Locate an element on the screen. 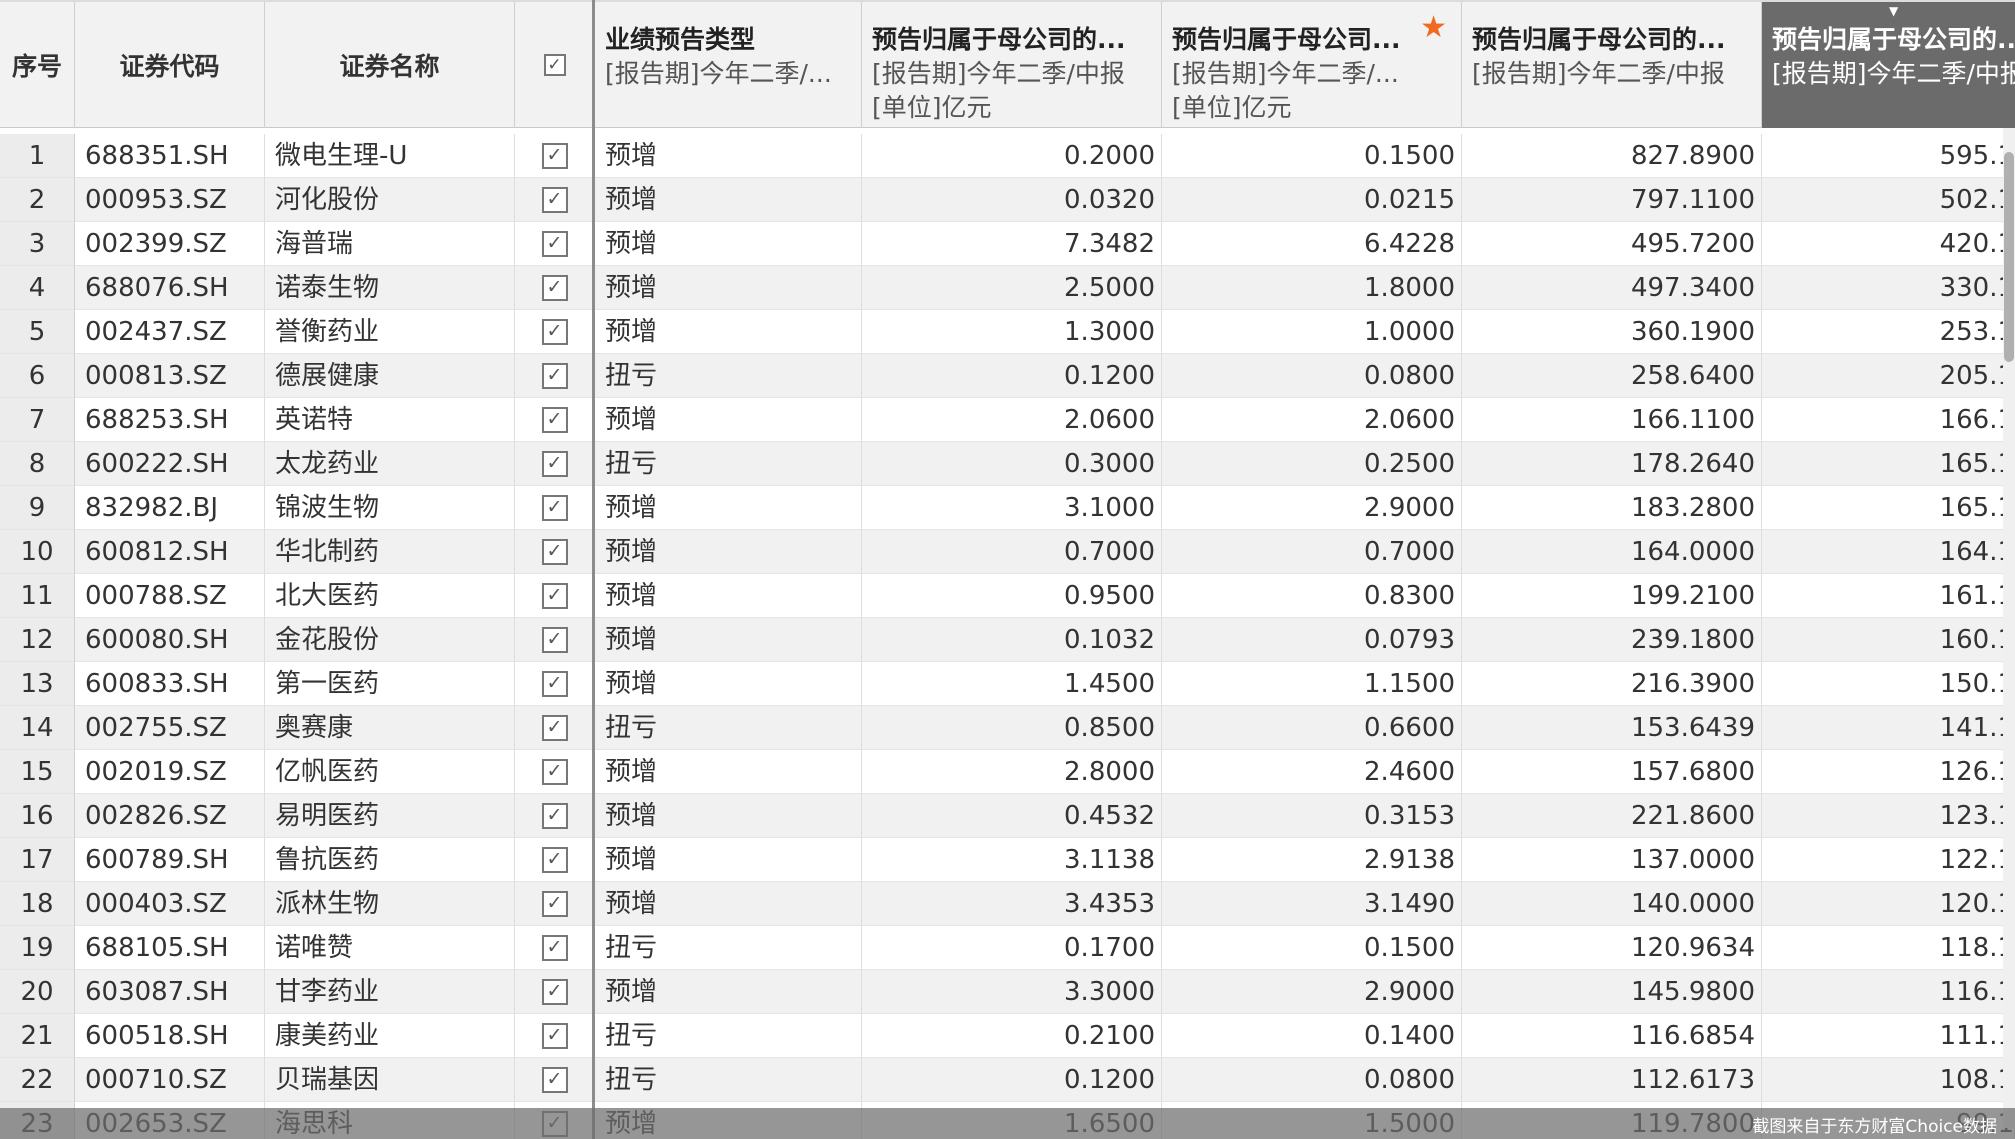 The image size is (2015, 1139). security-code: 000788.SZ is located at coordinates (170, 596).